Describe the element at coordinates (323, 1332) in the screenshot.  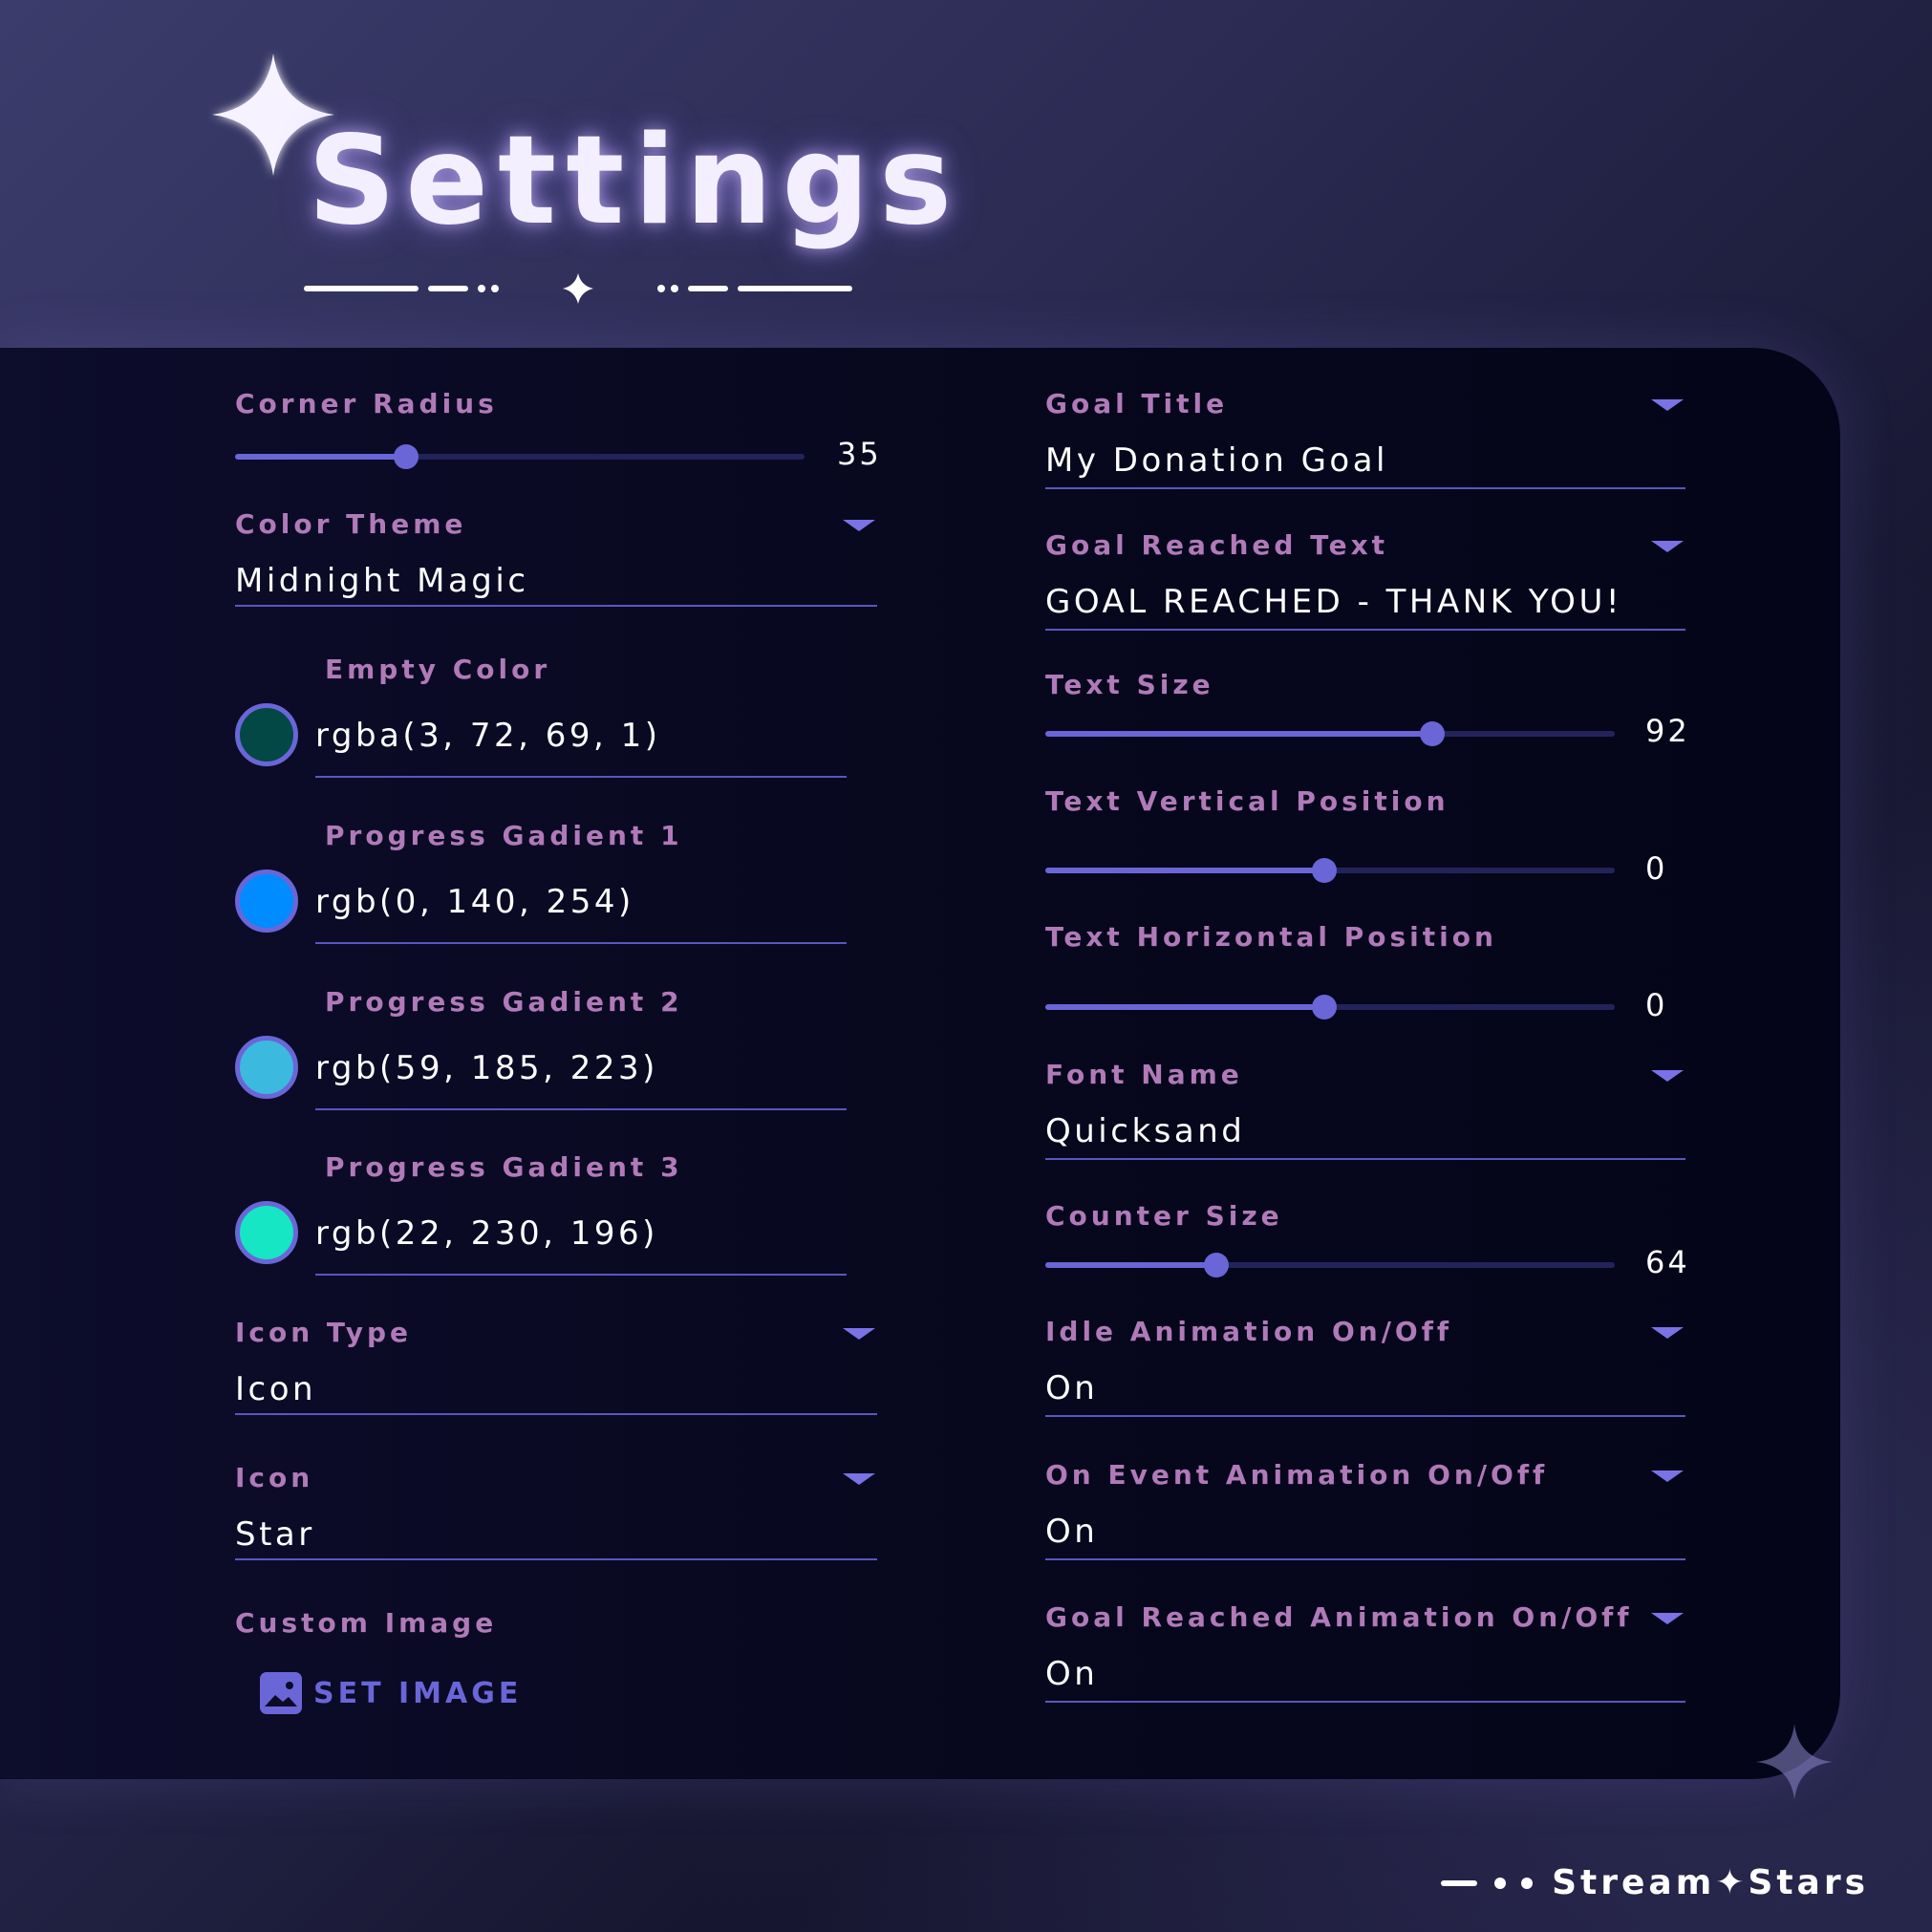
I see `icon-type-label: Icon Type` at that location.